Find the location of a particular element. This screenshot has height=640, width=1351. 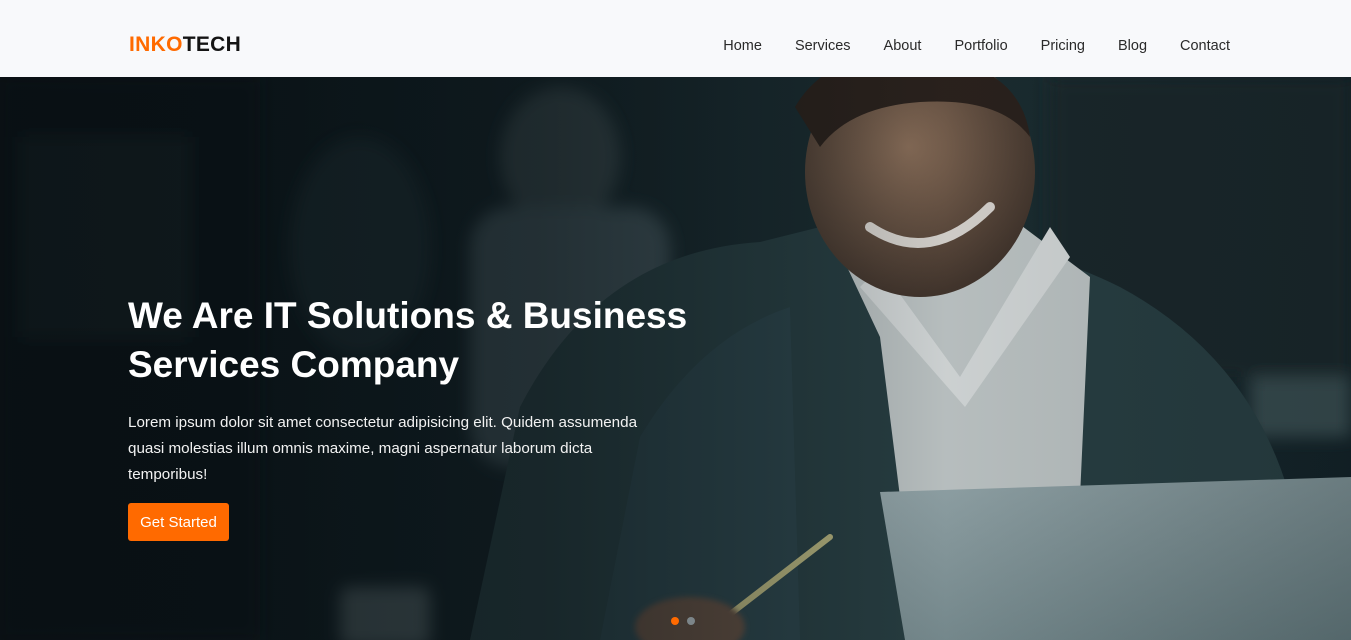

brand-logo: INKOTECH is located at coordinates (185, 45).